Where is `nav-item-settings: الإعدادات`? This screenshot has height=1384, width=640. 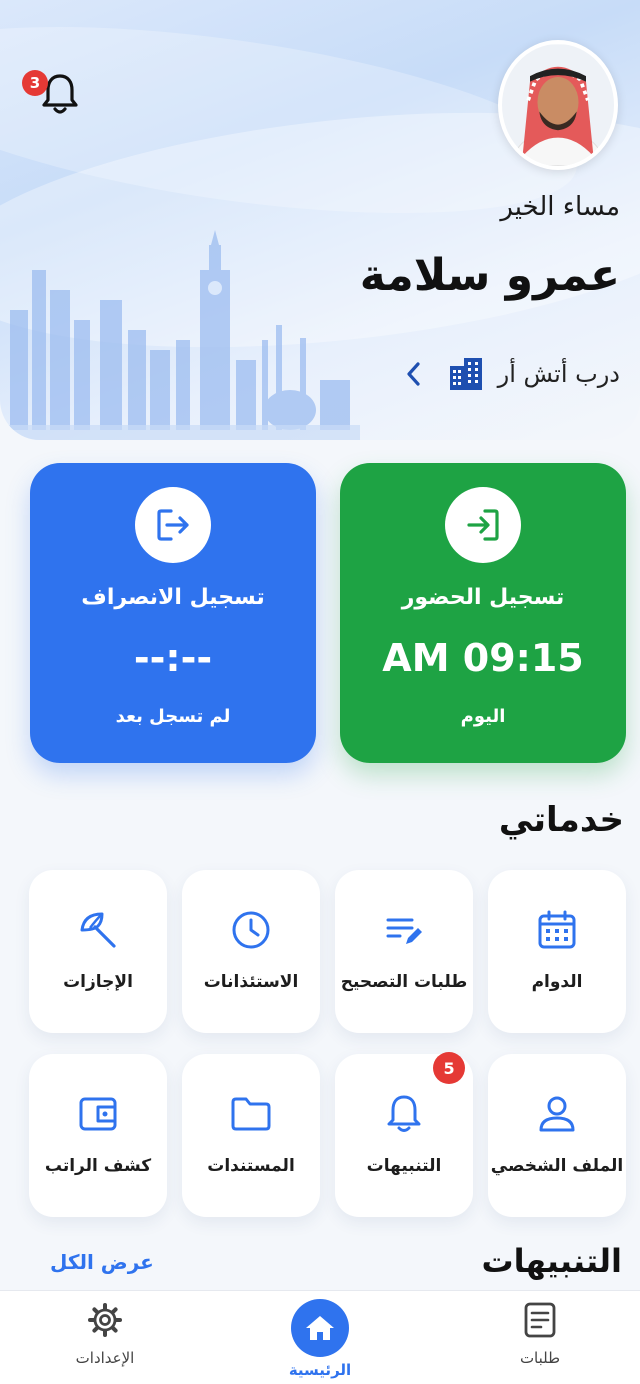 nav-item-settings: الإعدادات is located at coordinates (105, 1334).